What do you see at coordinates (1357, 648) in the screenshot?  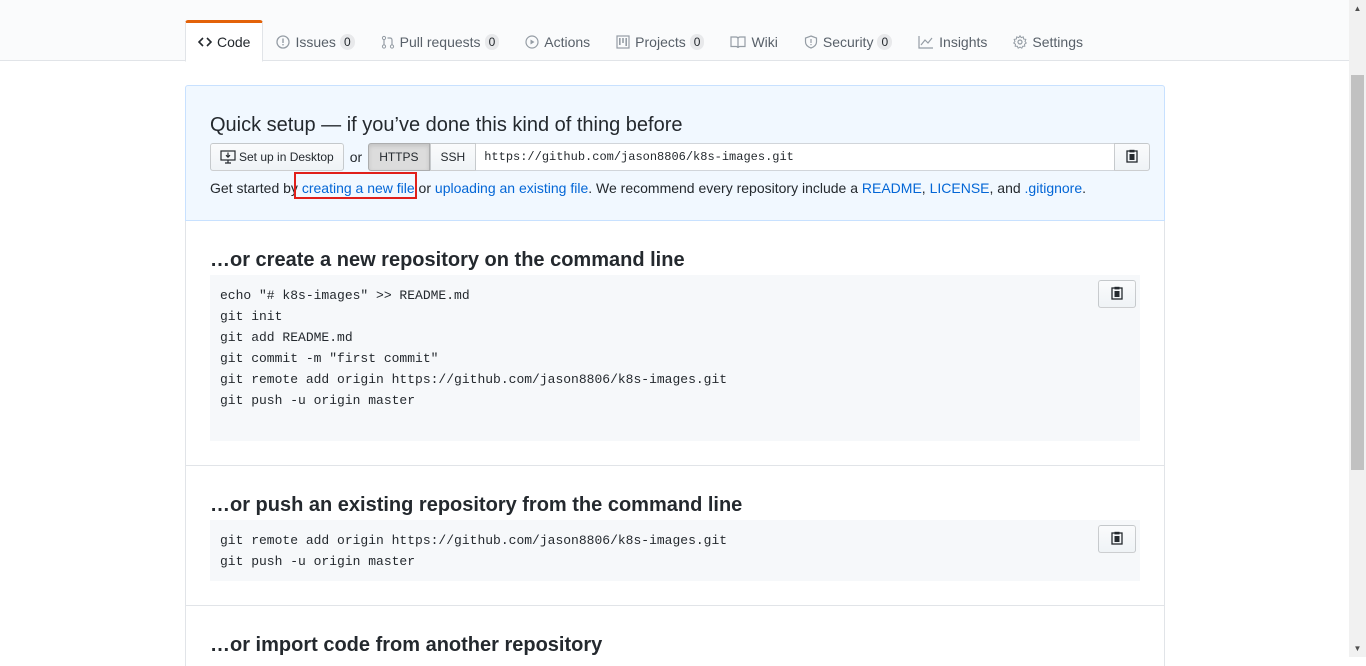 I see `scroll-down-arrow-icon: ▼` at bounding box center [1357, 648].